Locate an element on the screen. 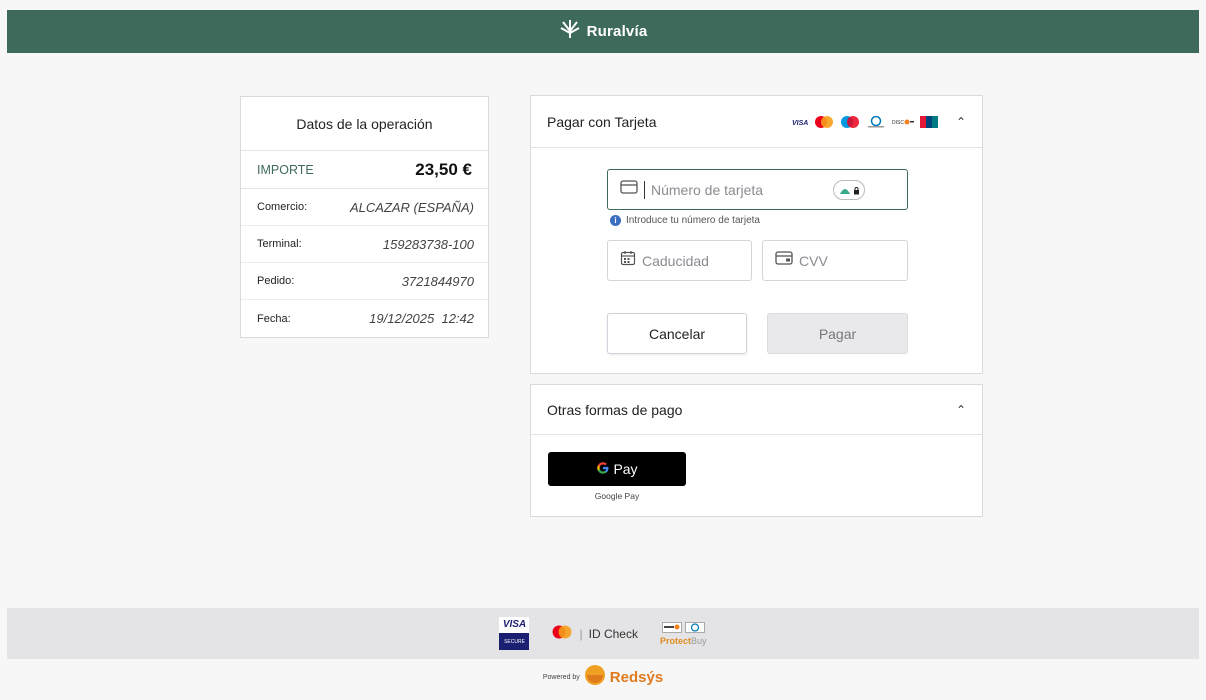 Image resolution: width=1206 pixels, height=700 pixels. card-number-input: Número de tarjeta is located at coordinates (757, 189).